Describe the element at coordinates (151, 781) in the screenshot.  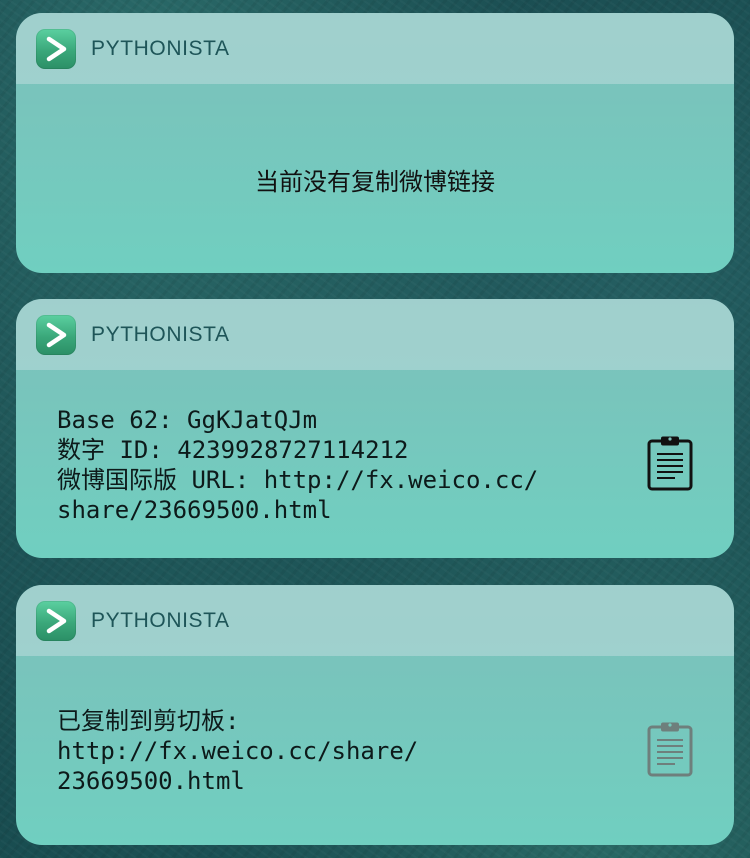
I see `copied-url-line-cont: 23669500.html` at that location.